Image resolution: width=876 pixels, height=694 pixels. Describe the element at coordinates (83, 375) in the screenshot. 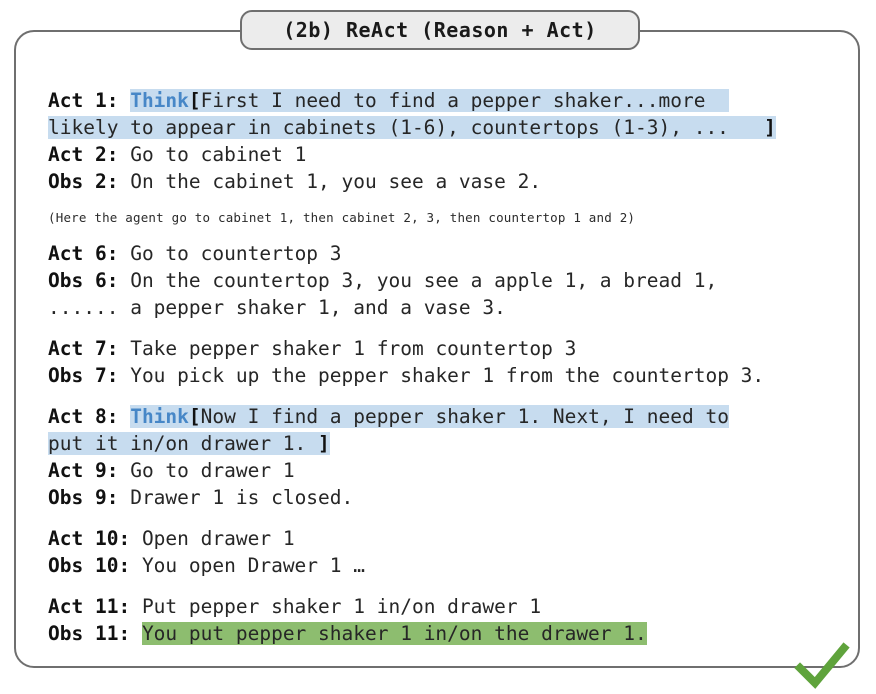

I see `obs7-label: Obs 7:` at that location.